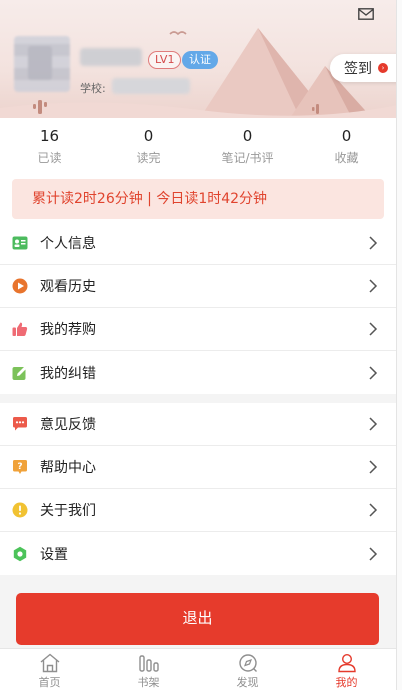  What do you see at coordinates (42, 64) in the screenshot?
I see `avatar` at bounding box center [42, 64].